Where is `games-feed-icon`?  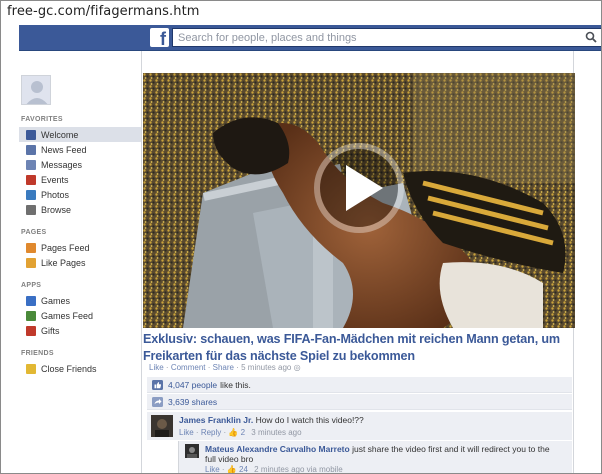 games-feed-icon is located at coordinates (31, 315).